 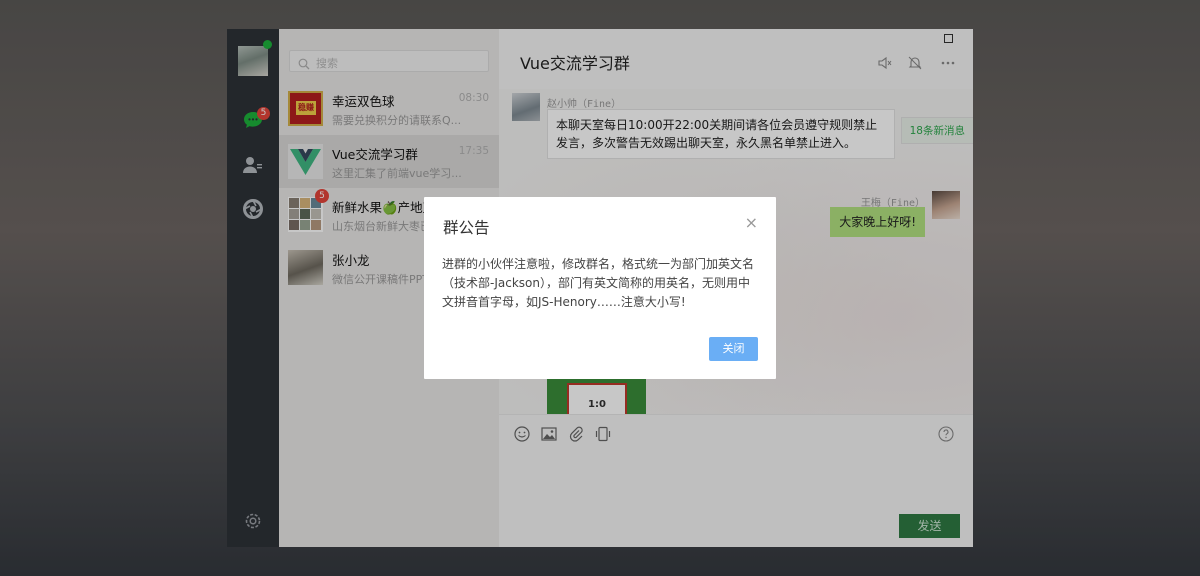 I want to click on close-button: 关闭, so click(x=733, y=349).